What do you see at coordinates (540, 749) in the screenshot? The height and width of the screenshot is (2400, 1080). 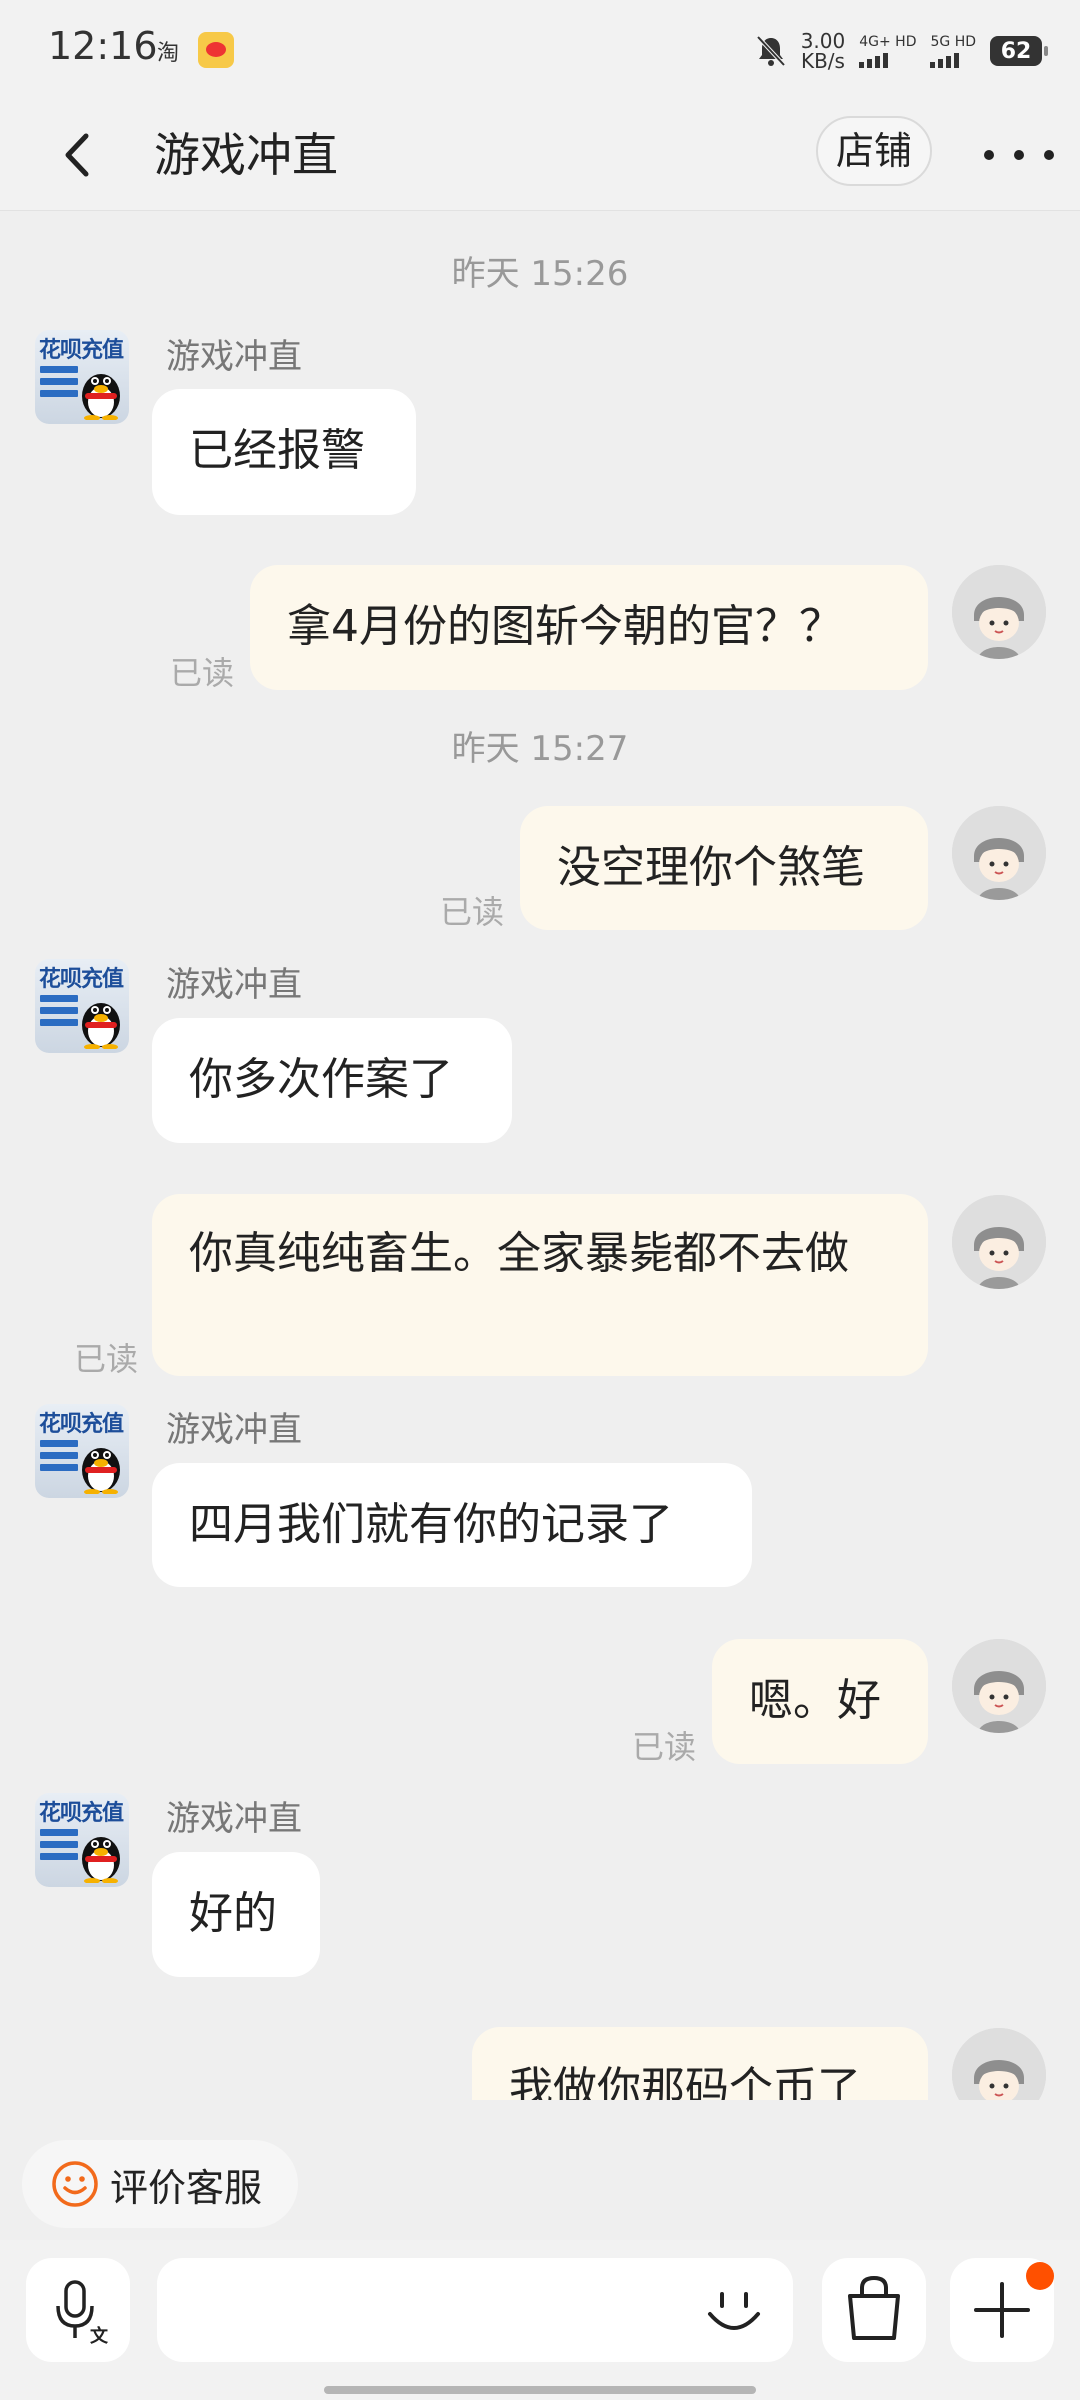 I see `timestamp: 昨天 15:27` at bounding box center [540, 749].